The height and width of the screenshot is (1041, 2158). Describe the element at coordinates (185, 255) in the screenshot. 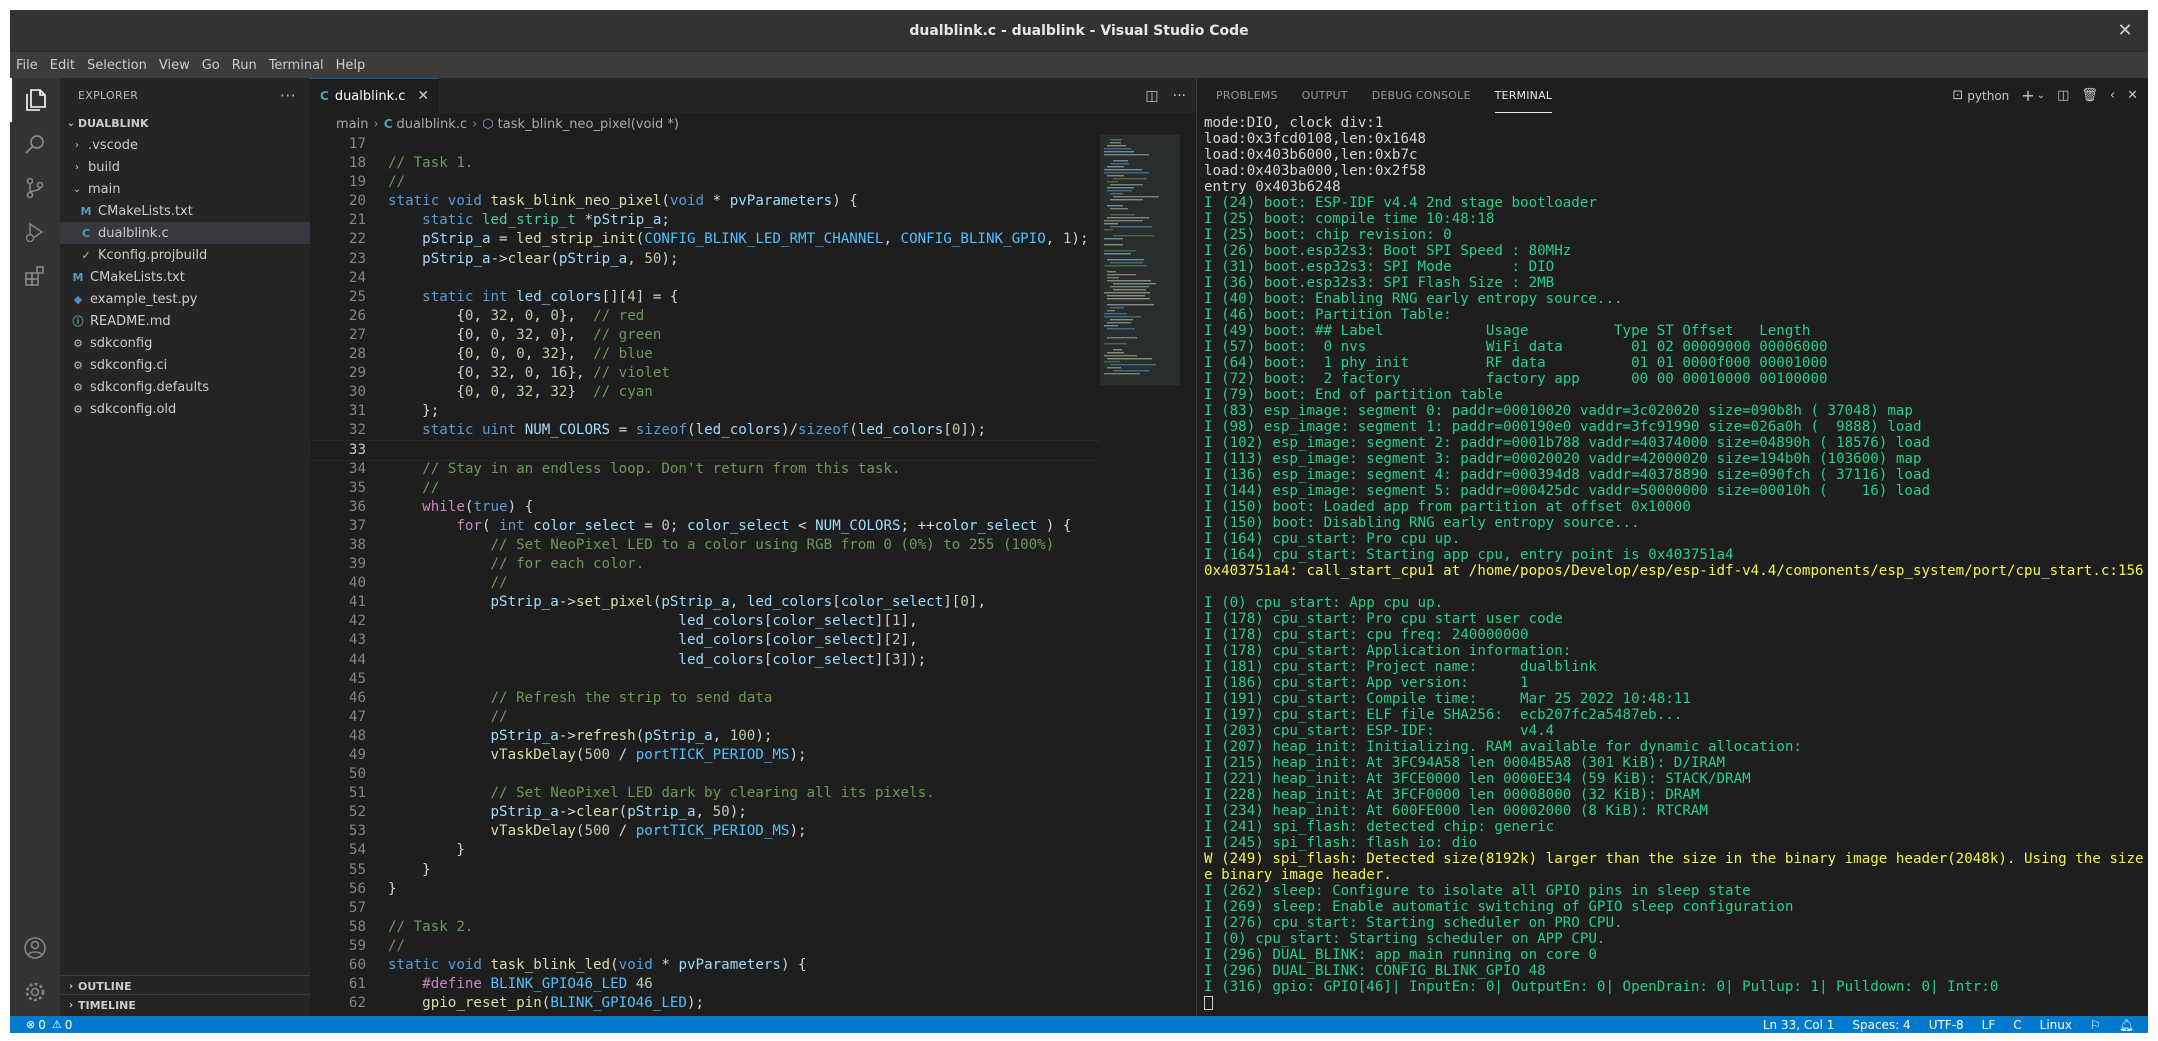

I see `tree-item: ✓ Kconfig.projbuild` at that location.